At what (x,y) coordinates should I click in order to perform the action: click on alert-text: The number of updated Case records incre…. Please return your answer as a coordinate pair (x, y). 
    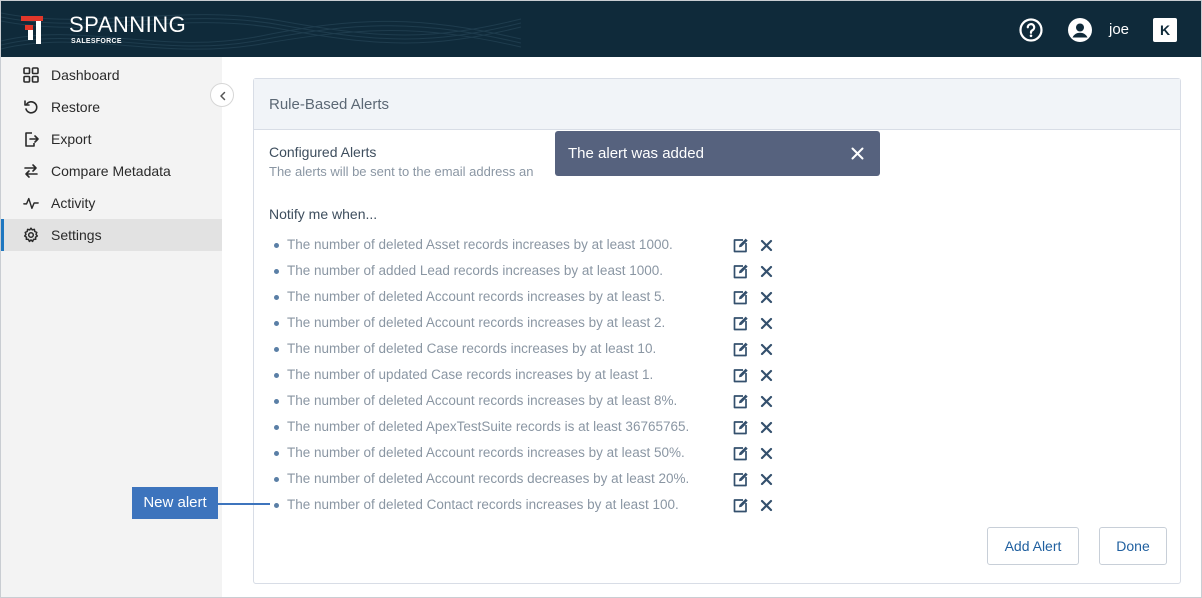
    Looking at the image, I should click on (470, 374).